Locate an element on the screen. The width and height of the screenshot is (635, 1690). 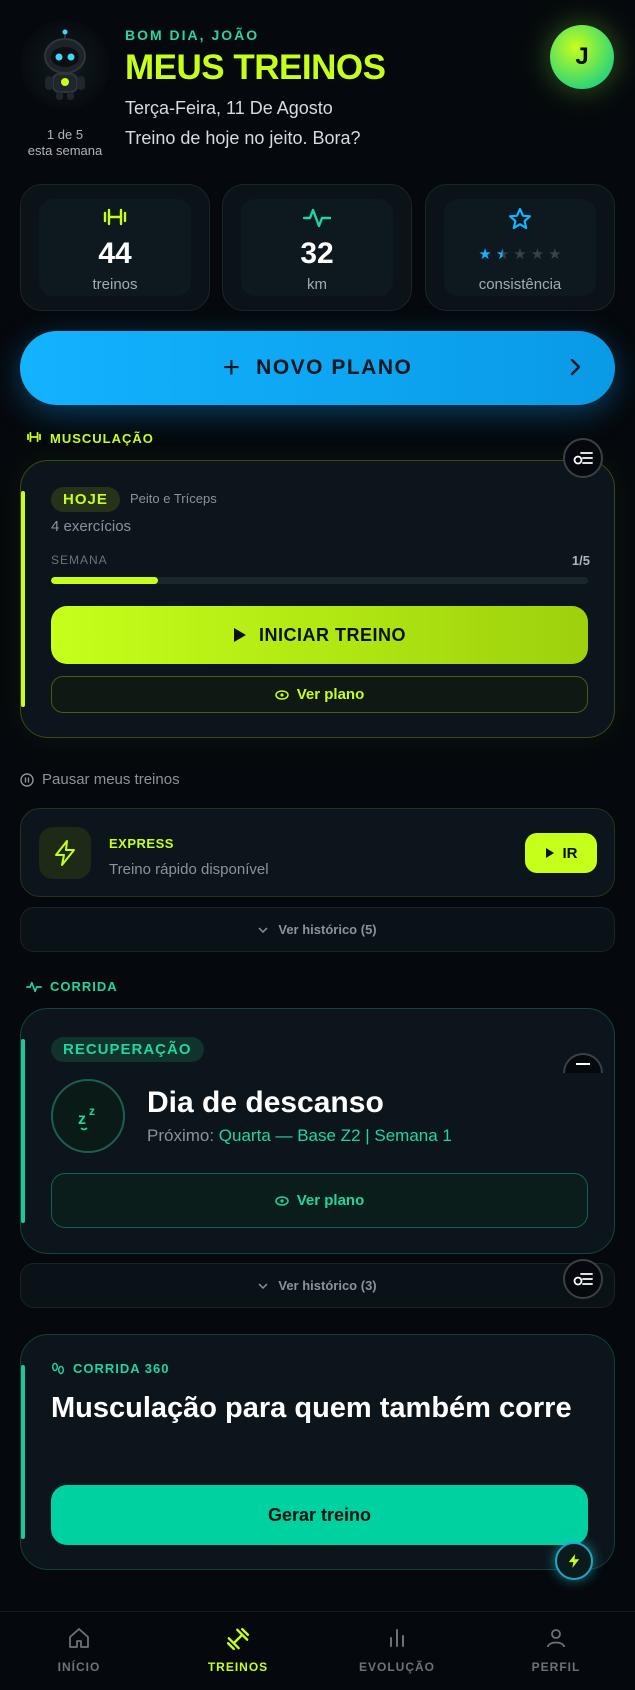
section-header-corrida: CORRIDA is located at coordinates (72, 986).